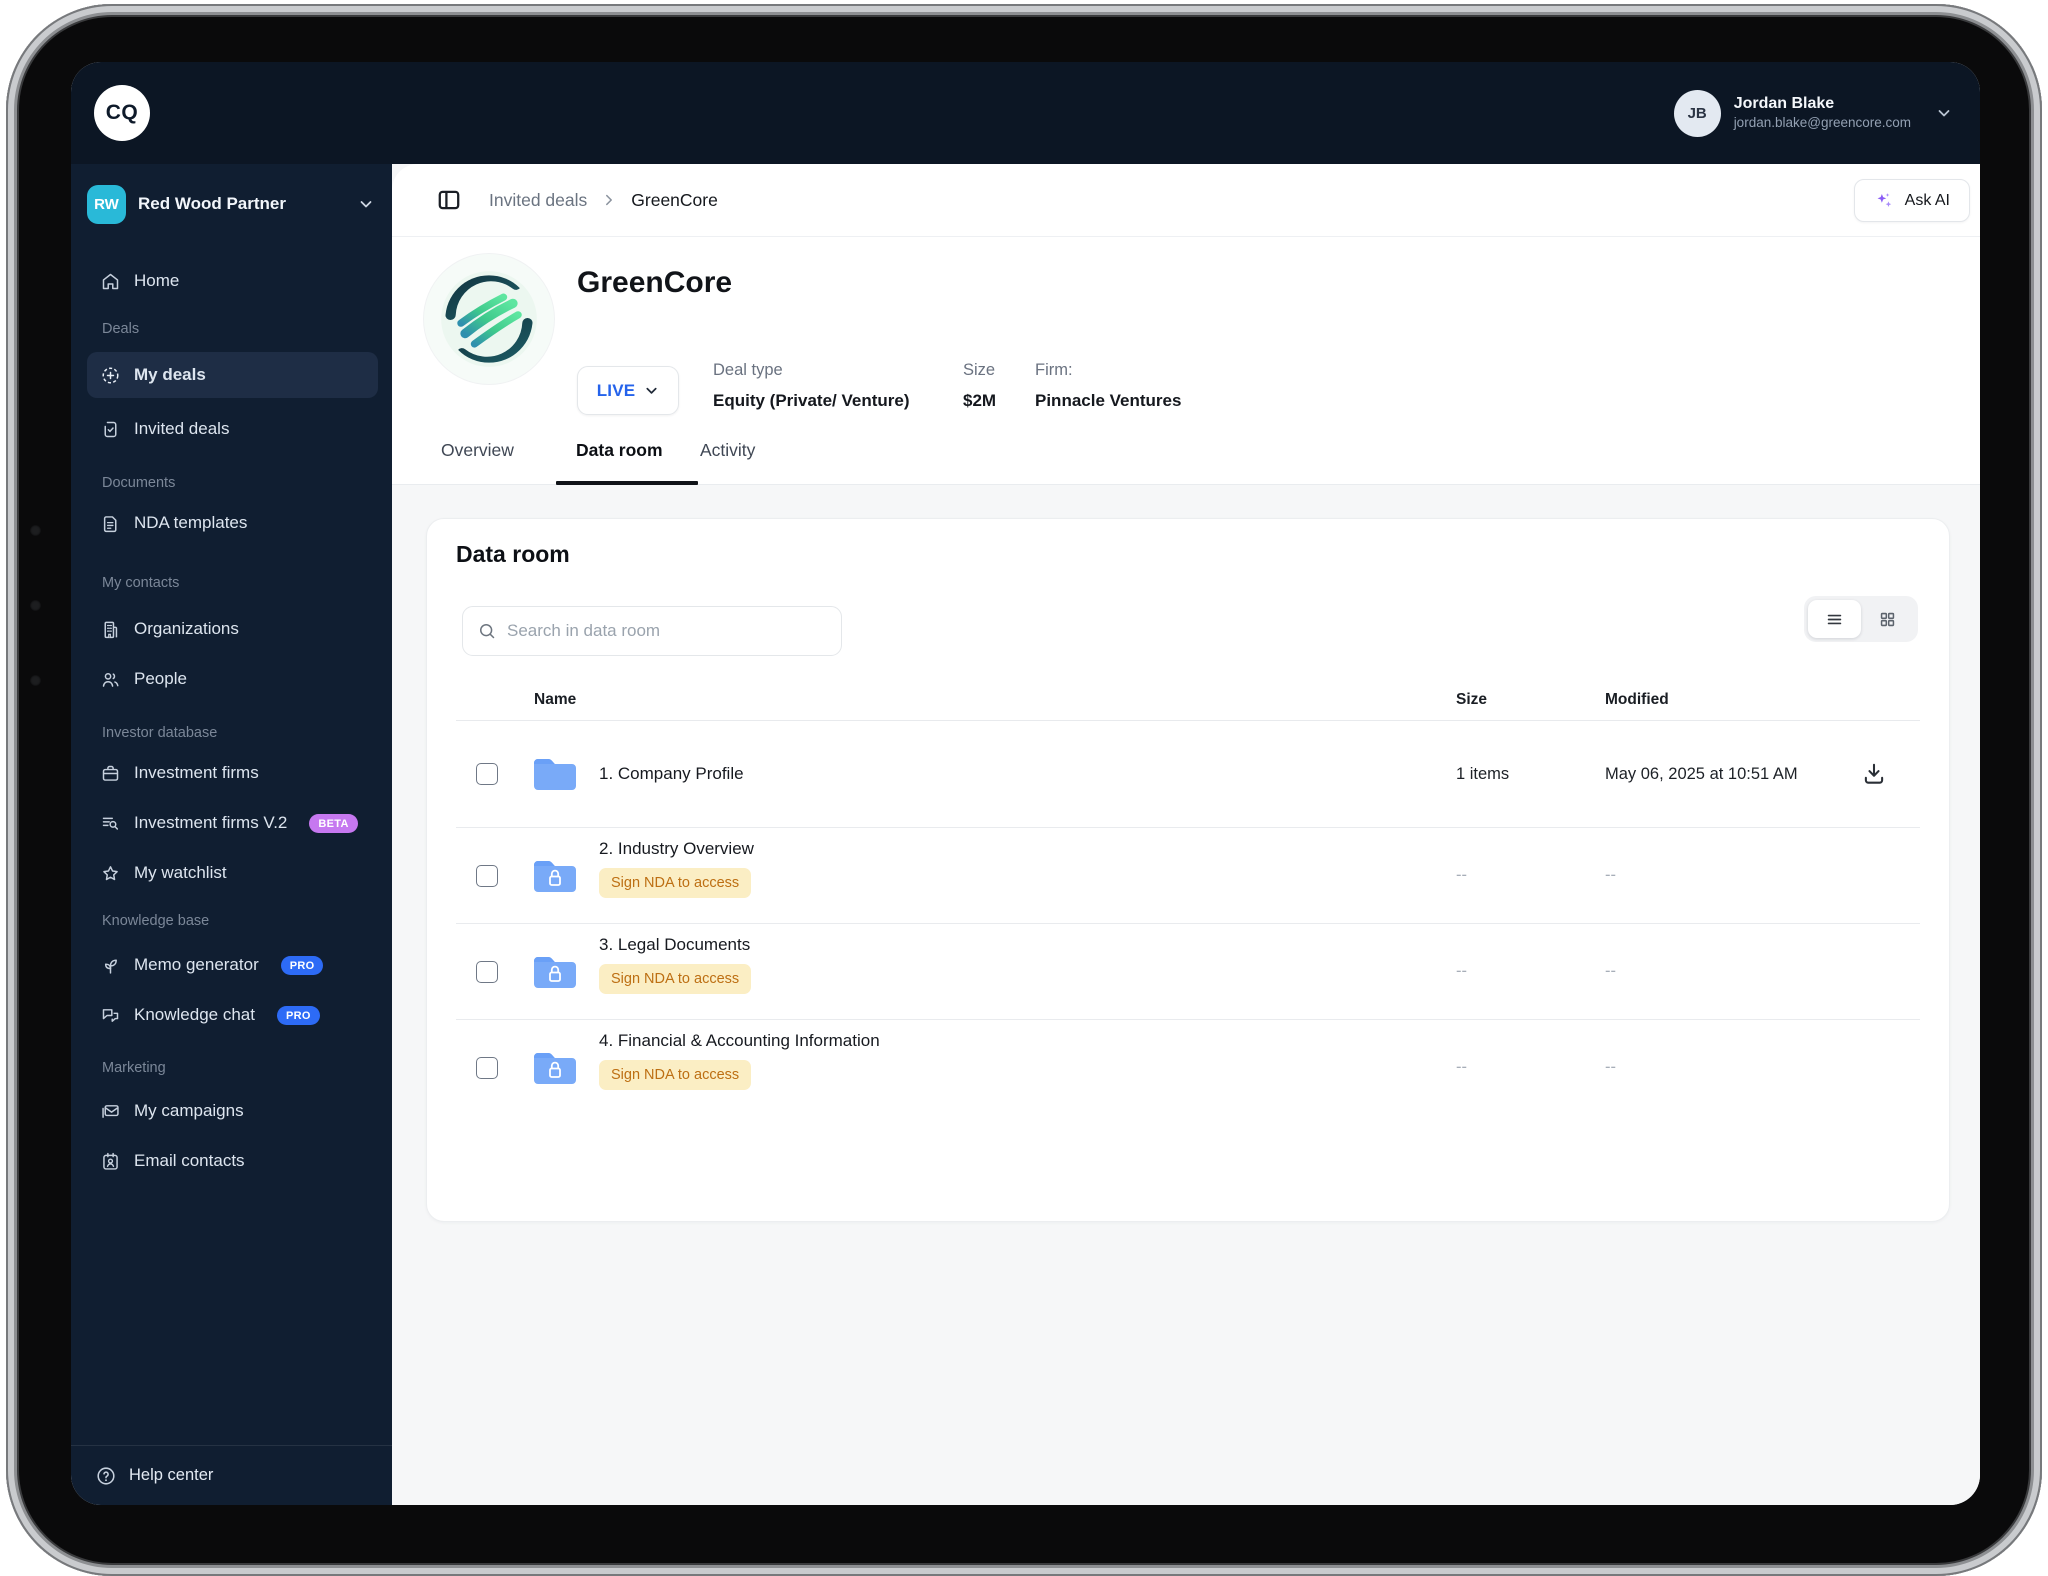  Describe the element at coordinates (157, 280) in the screenshot. I see `sidebar-item-label: Home` at that location.